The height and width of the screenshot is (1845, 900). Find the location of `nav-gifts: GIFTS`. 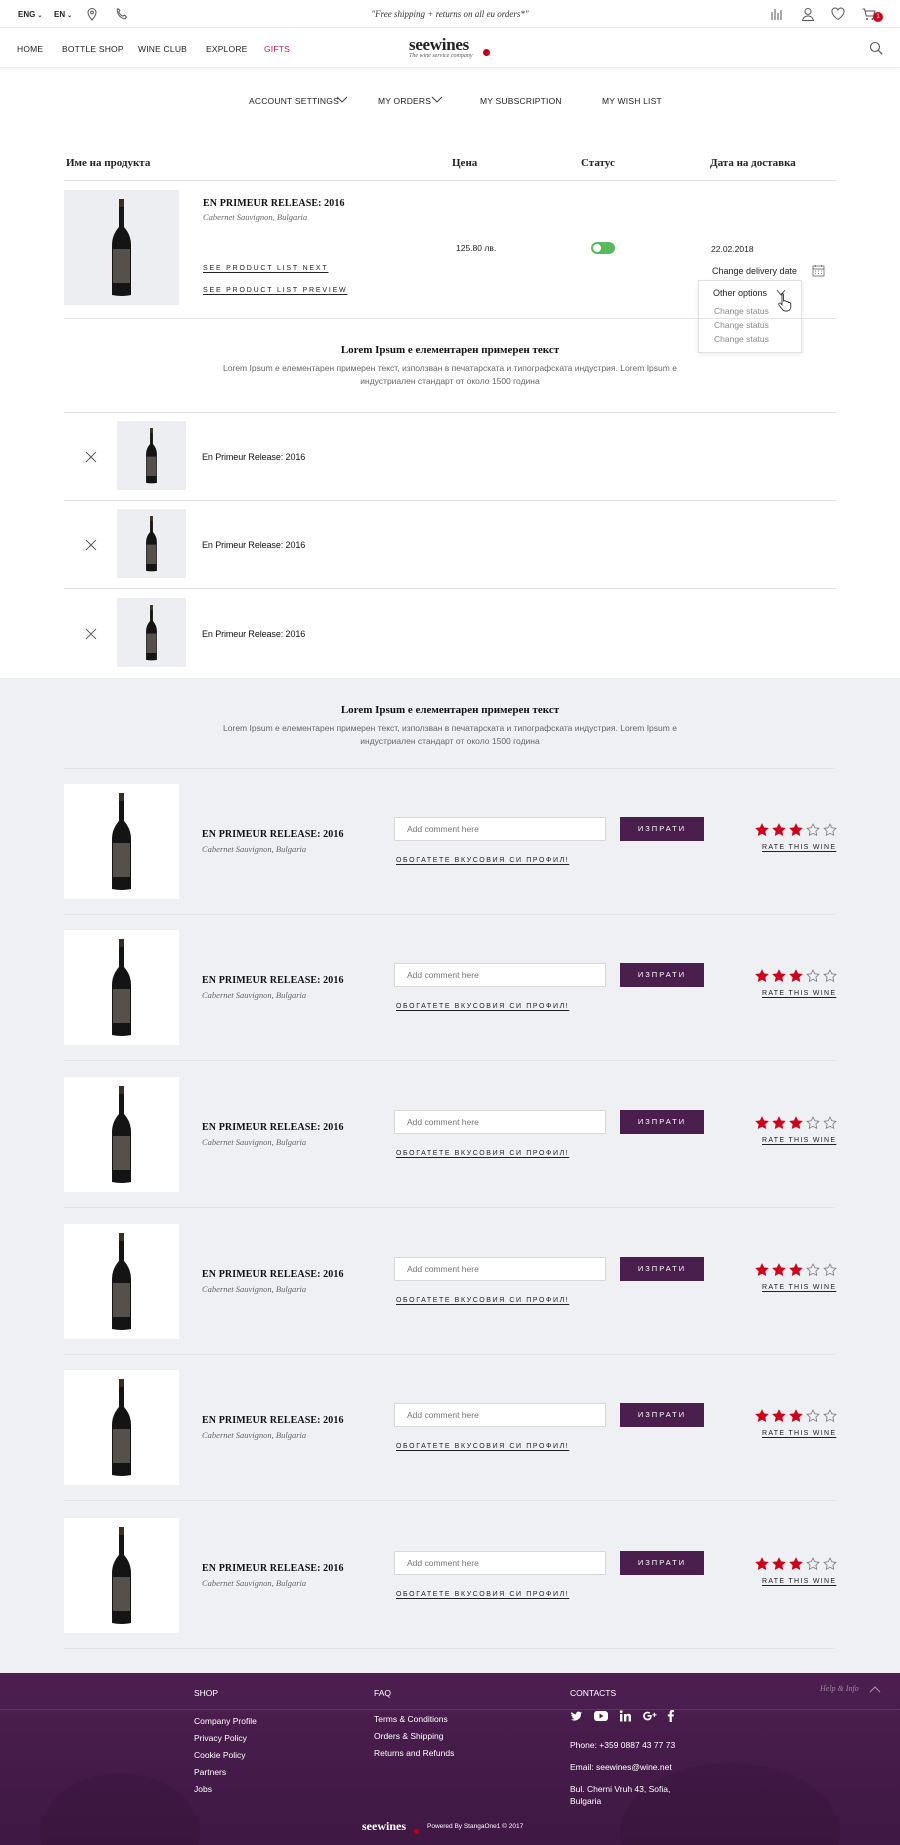

nav-gifts: GIFTS is located at coordinates (277, 49).